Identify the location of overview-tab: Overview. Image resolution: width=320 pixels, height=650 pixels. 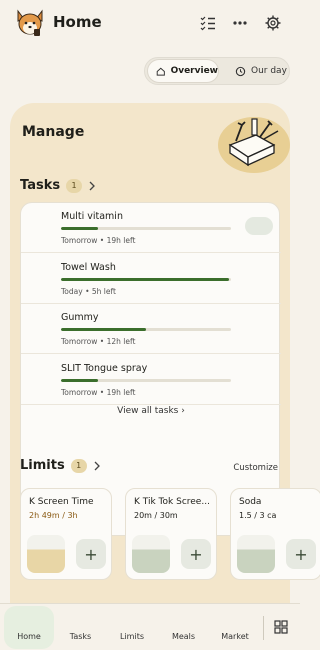
(183, 71).